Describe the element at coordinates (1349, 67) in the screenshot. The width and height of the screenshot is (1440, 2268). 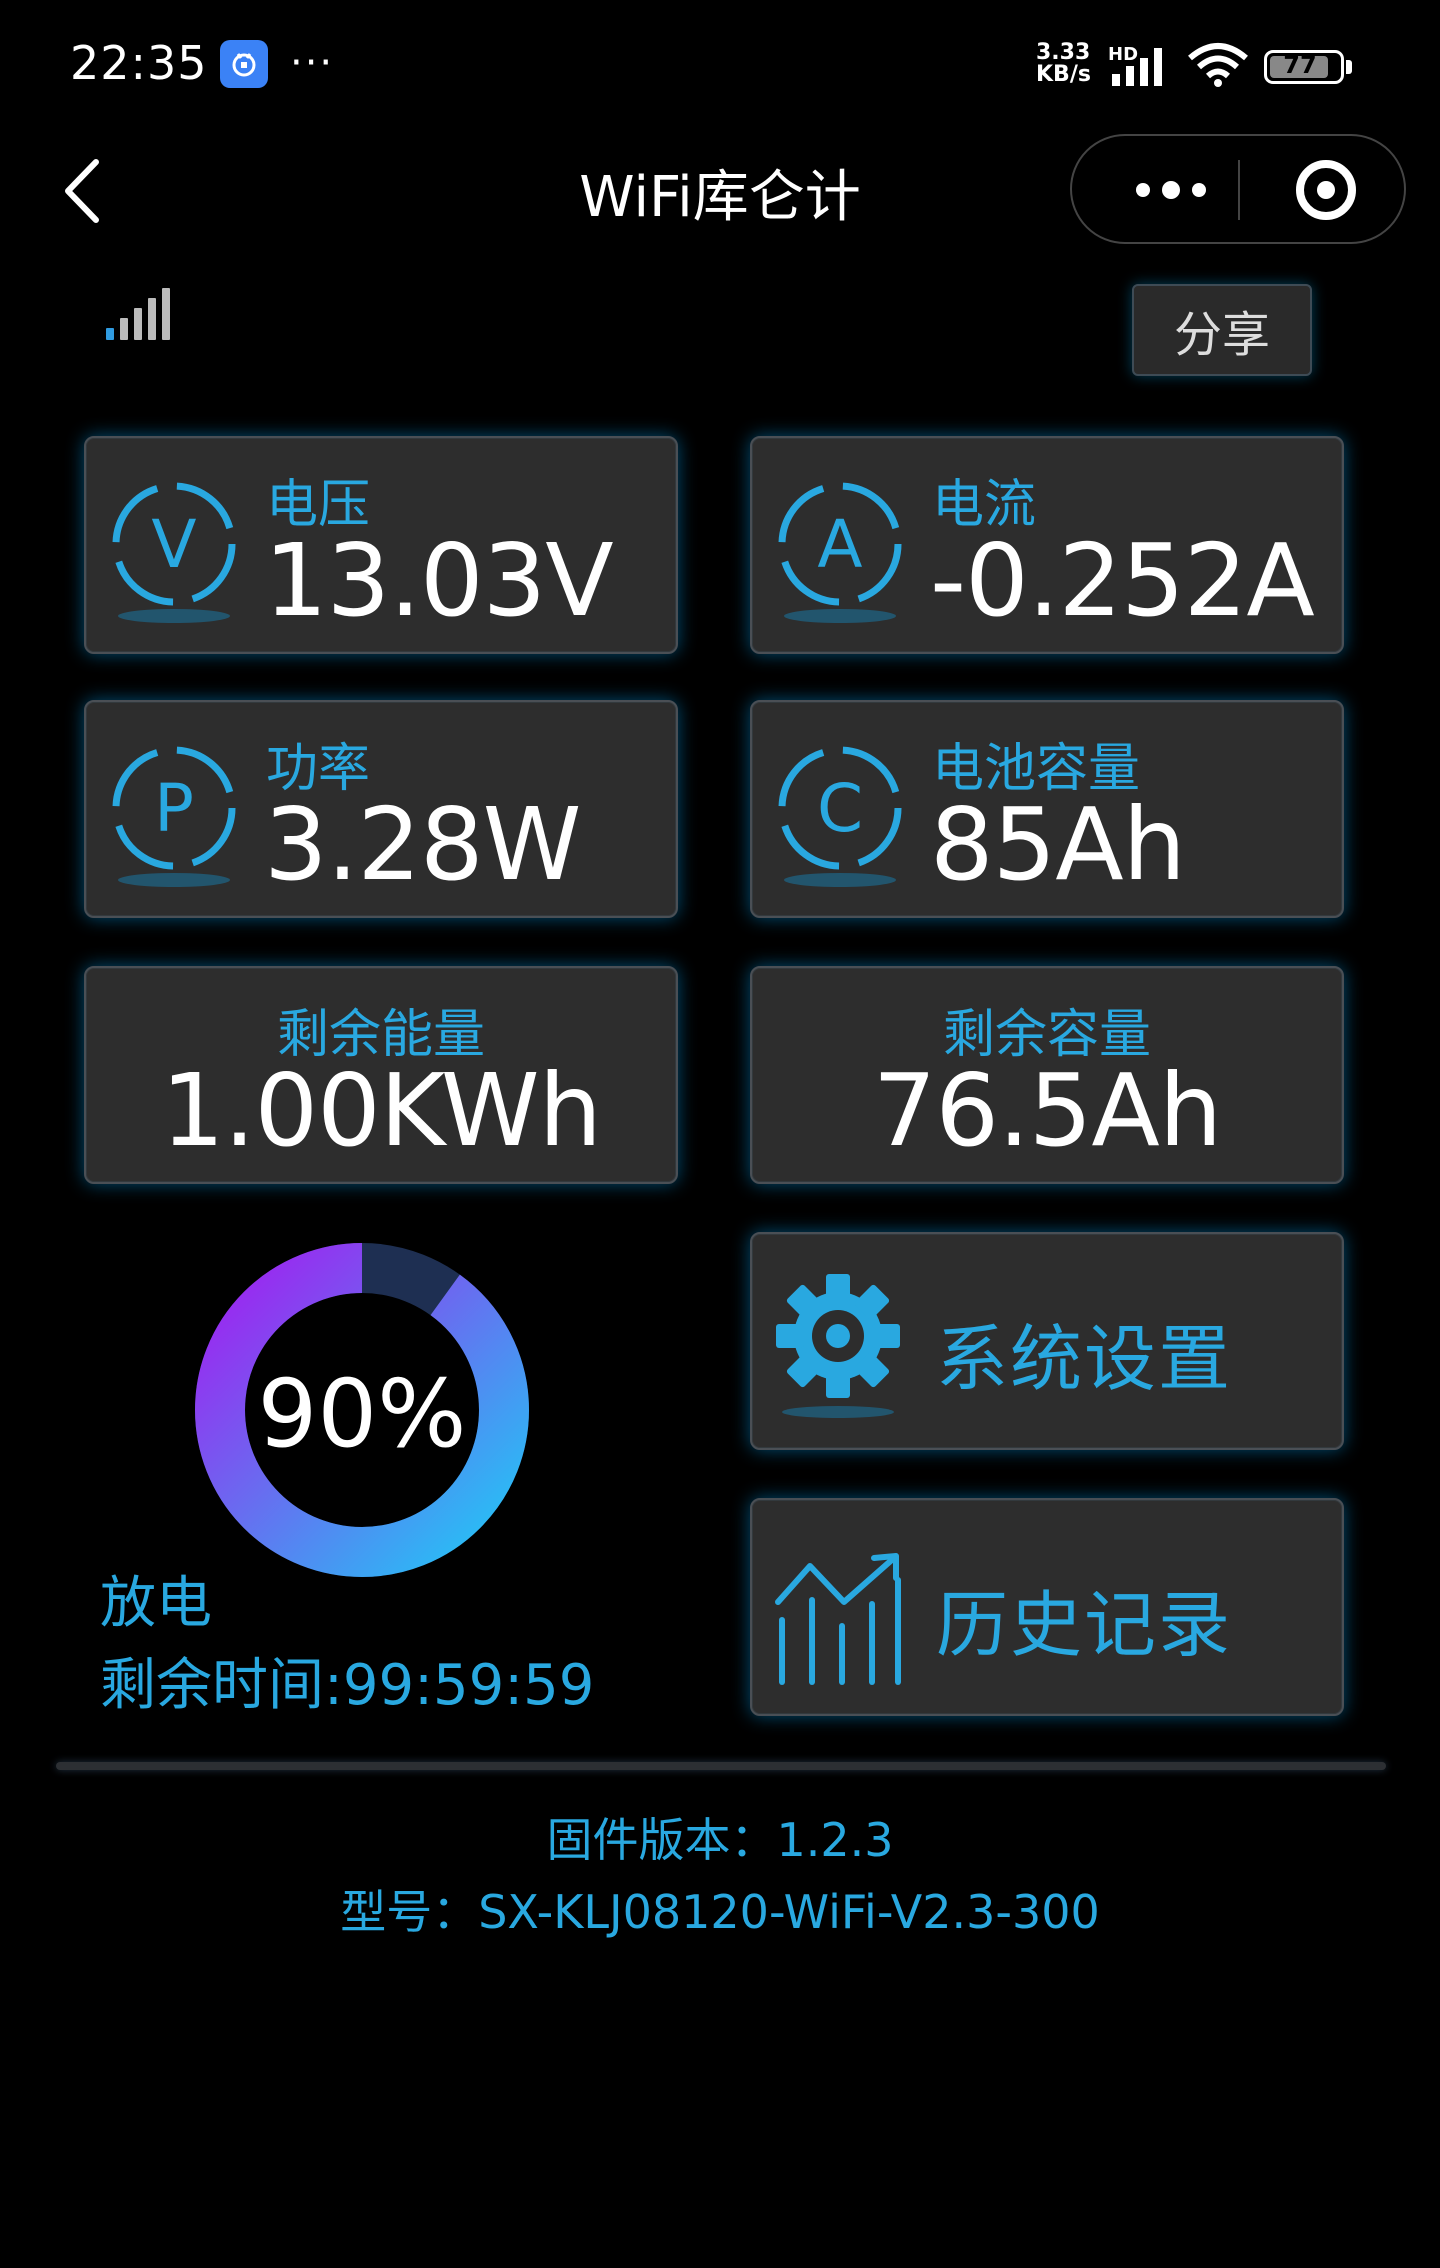
I see `battery-cap` at that location.